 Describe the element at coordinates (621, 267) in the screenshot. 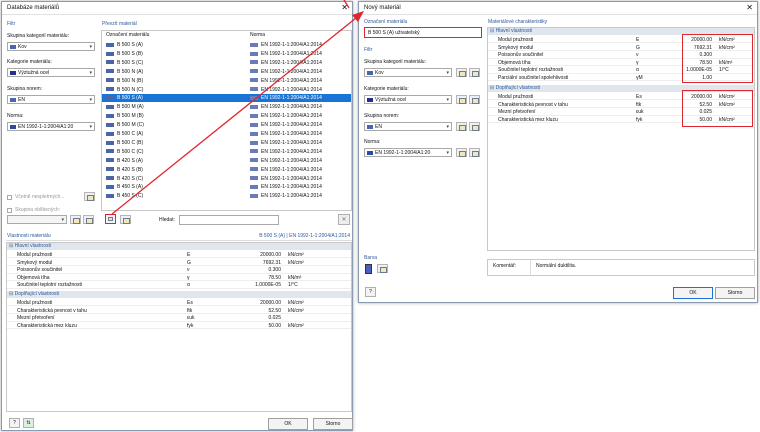

I see `comment-box: Komentář: Normální duktilita.` at that location.